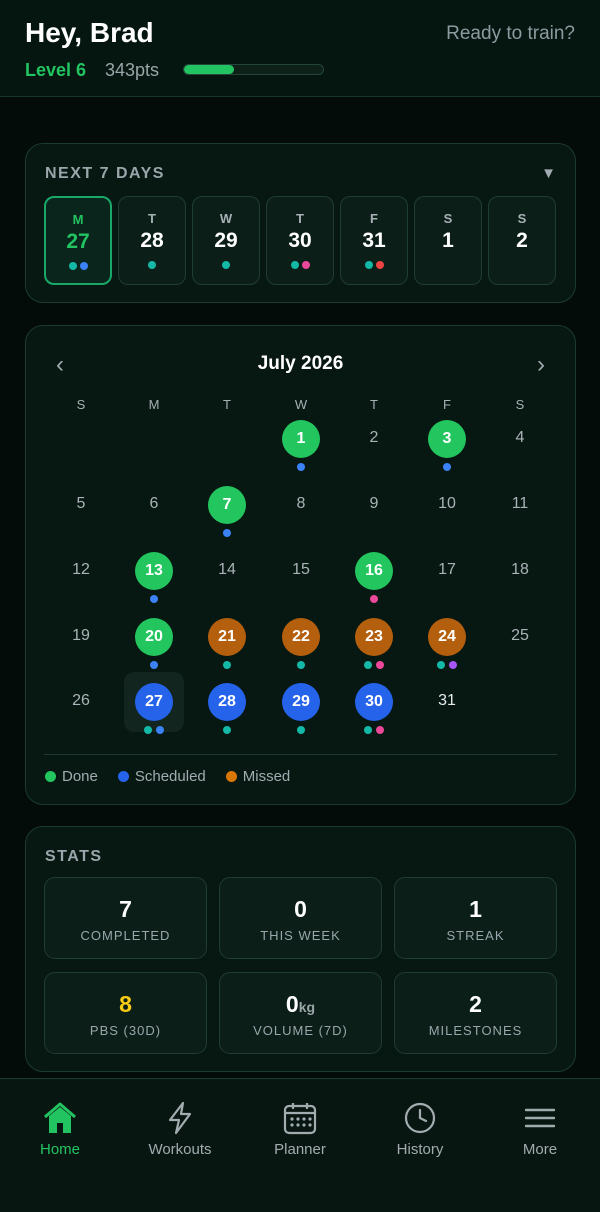  What do you see at coordinates (447, 440) in the screenshot?
I see `calendar-day: 3` at bounding box center [447, 440].